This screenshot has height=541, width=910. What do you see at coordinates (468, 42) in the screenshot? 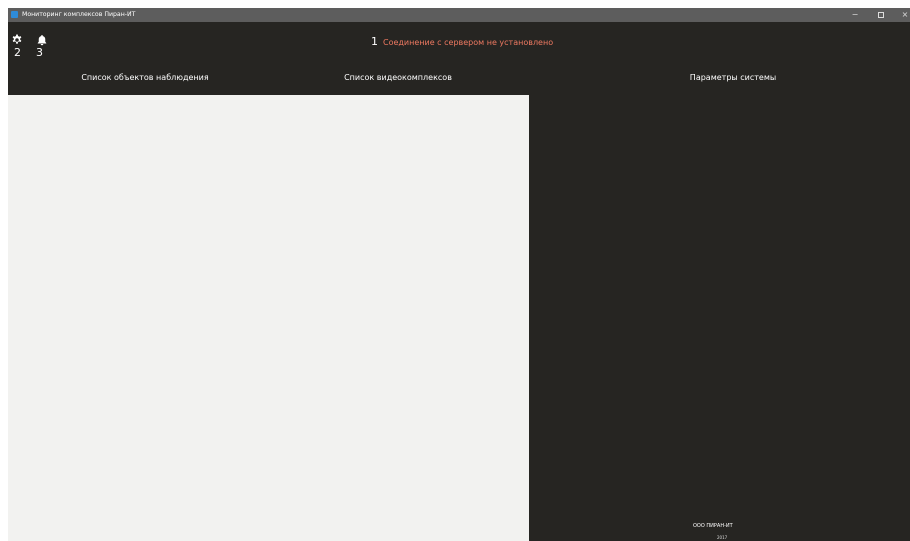
I see `connection-status: Соединение с сервером не установлено` at bounding box center [468, 42].